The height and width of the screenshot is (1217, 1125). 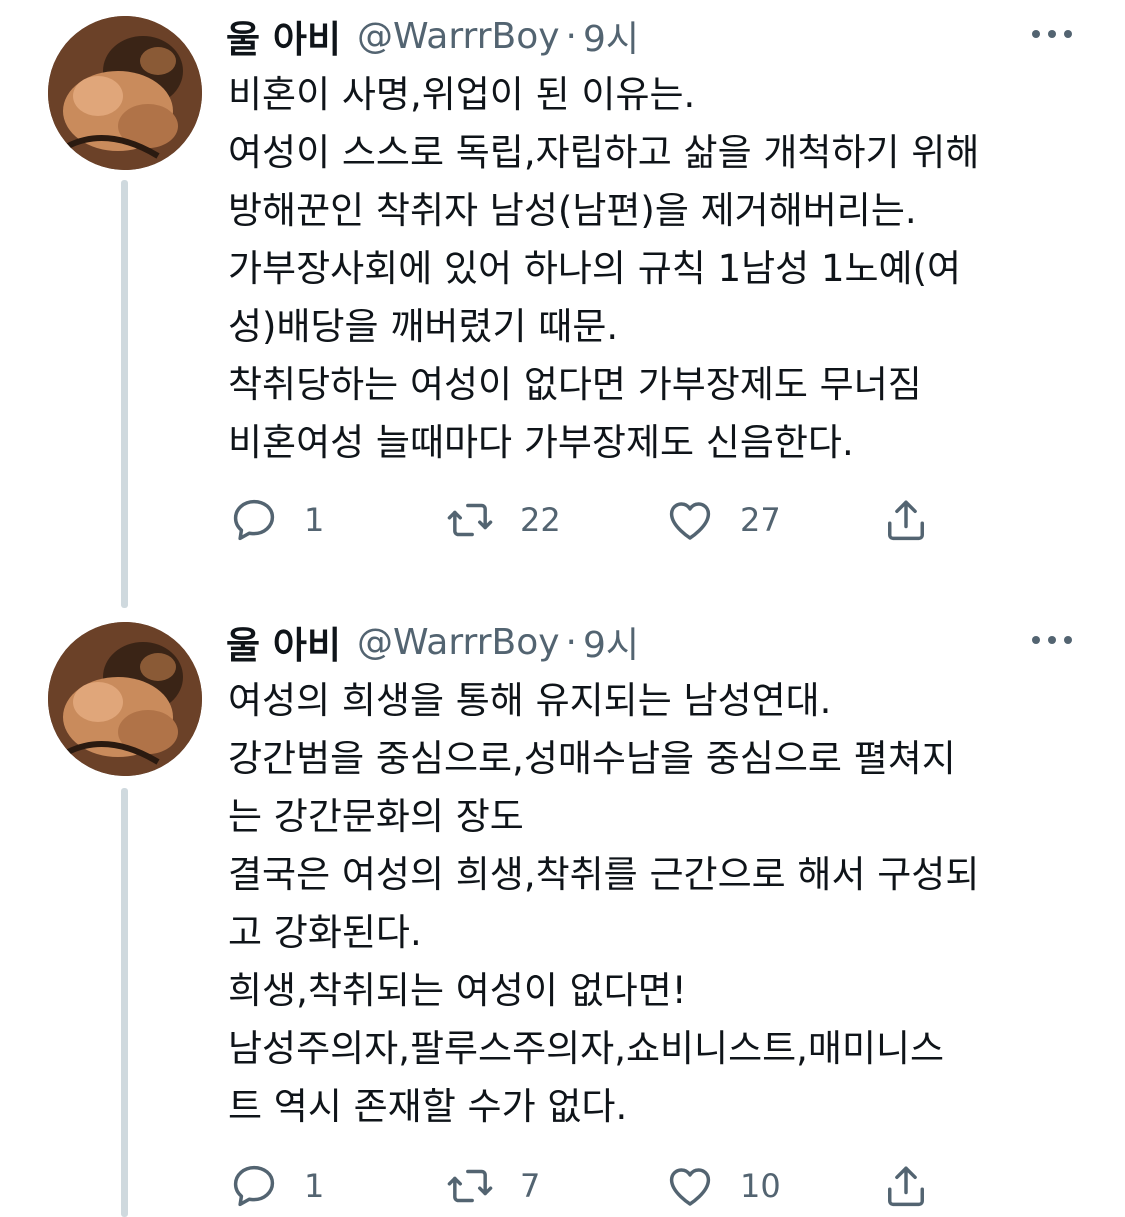 What do you see at coordinates (760, 520) in the screenshot?
I see `like-count: 27` at bounding box center [760, 520].